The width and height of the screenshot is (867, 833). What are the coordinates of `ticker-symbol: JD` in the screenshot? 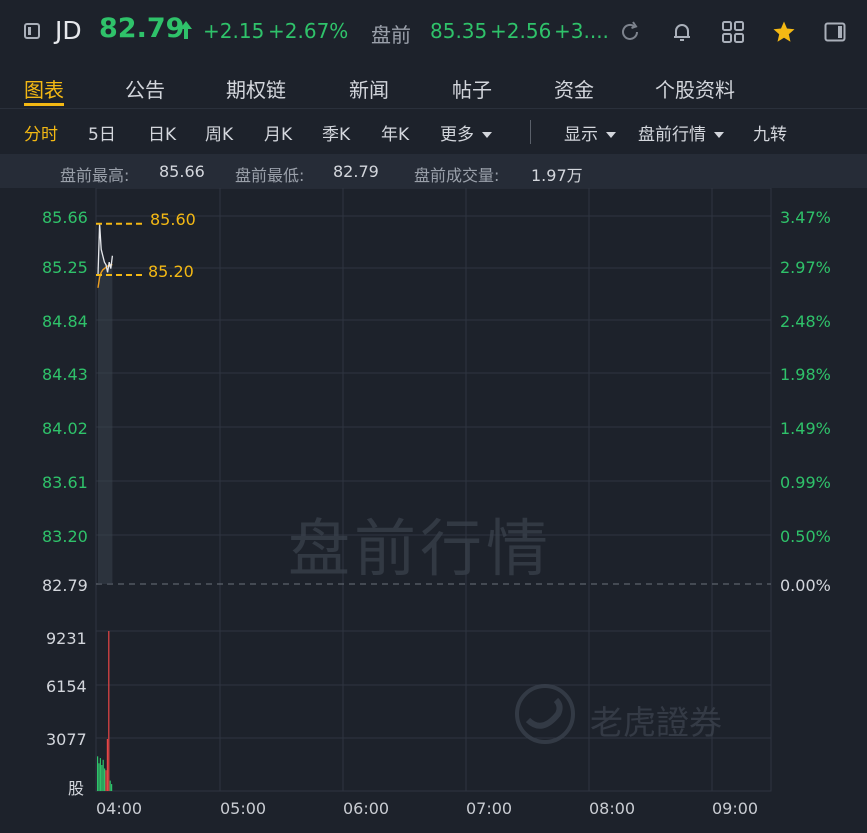 It's located at (68, 30).